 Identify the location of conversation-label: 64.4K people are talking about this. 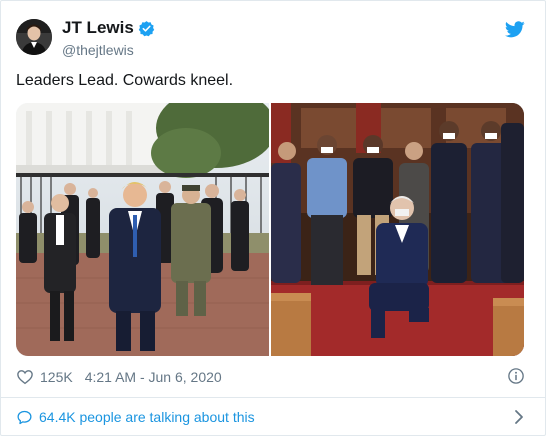
(147, 417).